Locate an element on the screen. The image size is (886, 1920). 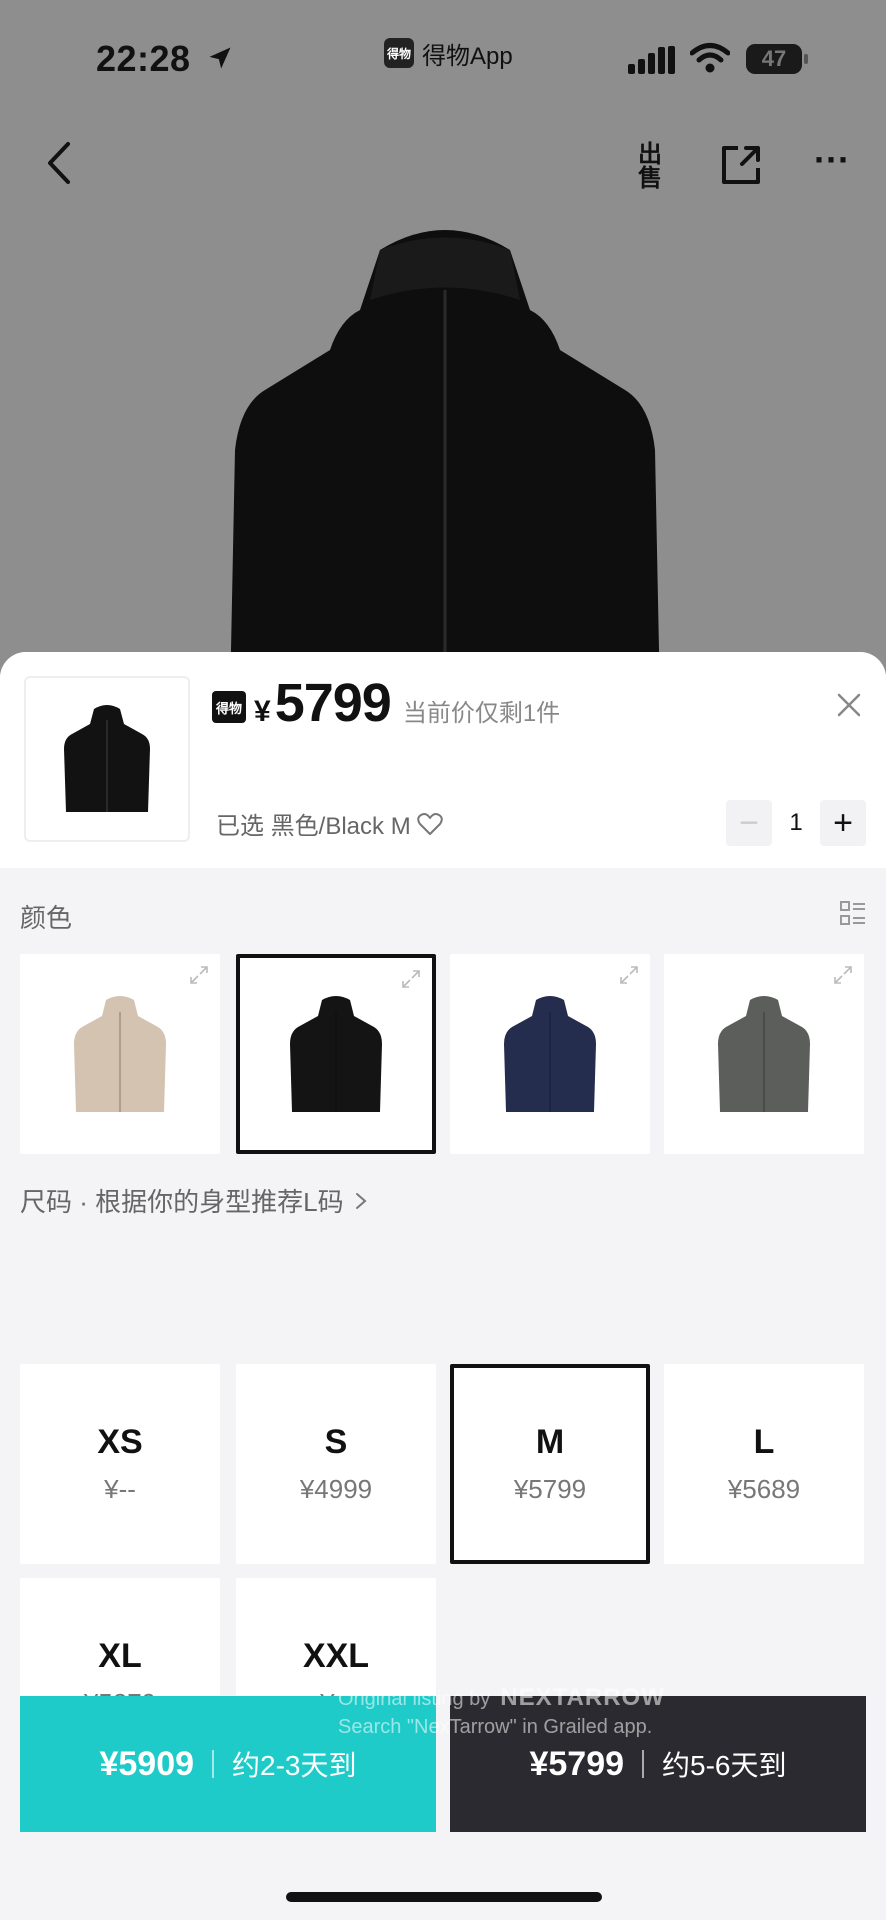
price-note: 当前价仅剩1件 is located at coordinates (481, 713).